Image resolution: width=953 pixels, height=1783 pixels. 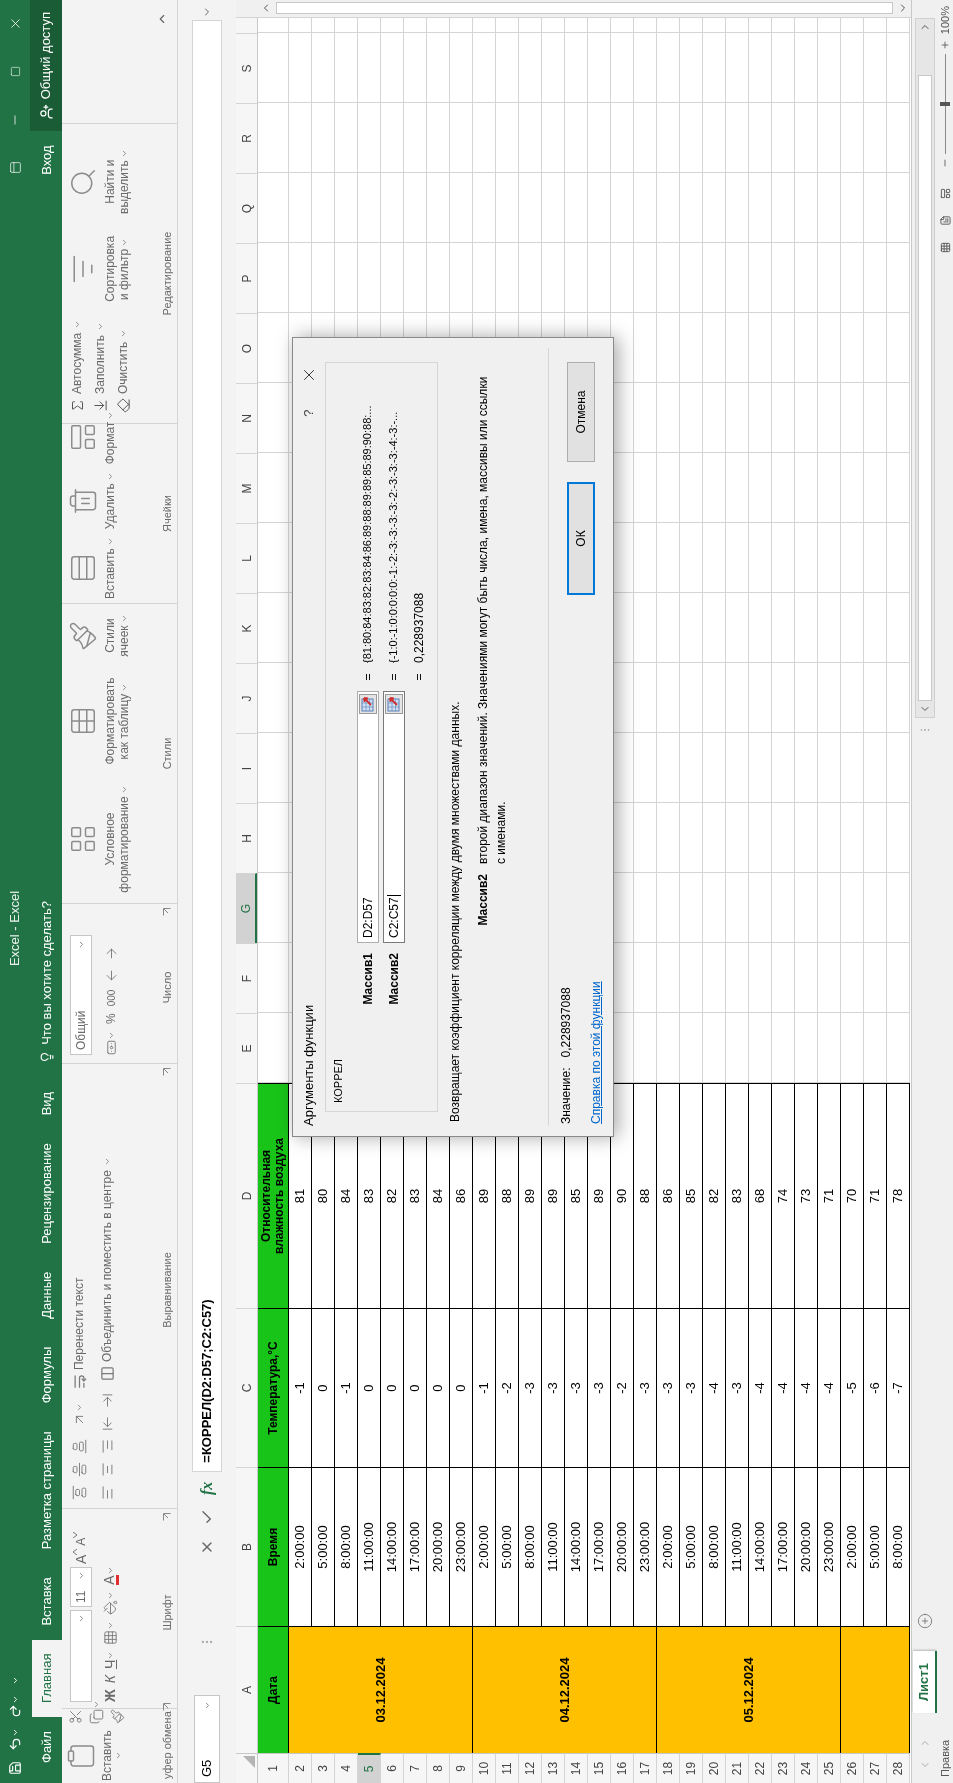 I want to click on ok-button: ОК, so click(x=581, y=538).